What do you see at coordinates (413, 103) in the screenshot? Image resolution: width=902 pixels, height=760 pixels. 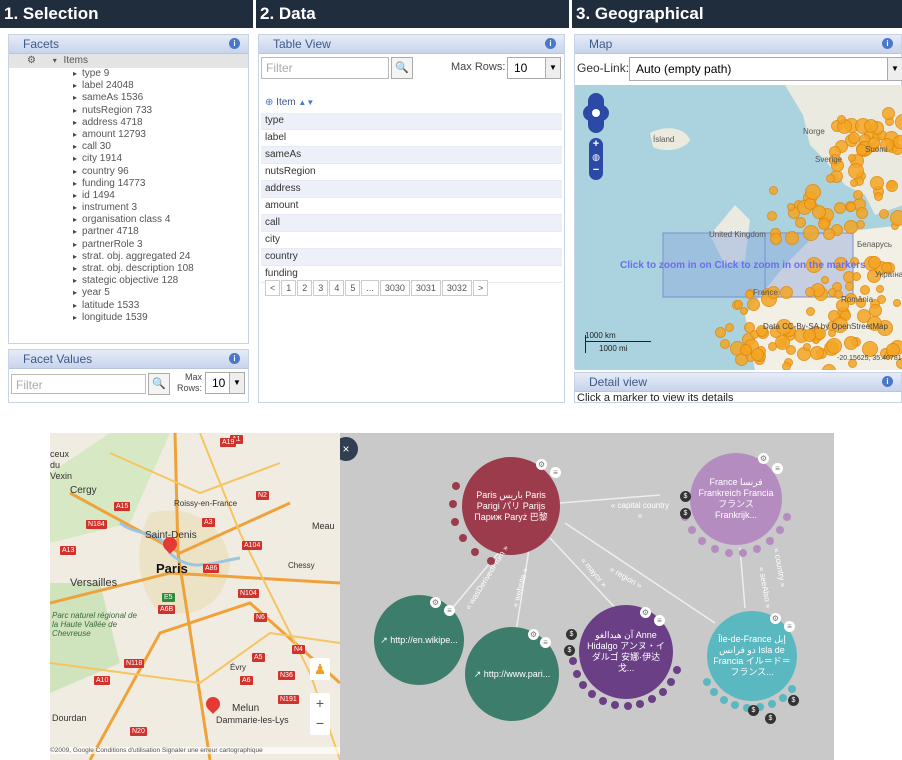 I see `table-header: ⊕ Item ▲▼` at bounding box center [413, 103].